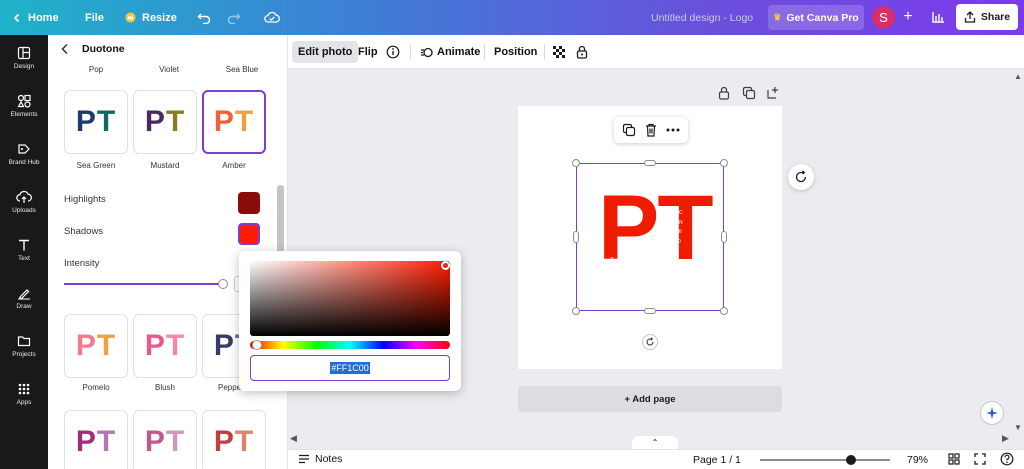 The width and height of the screenshot is (1024, 469). What do you see at coordinates (272, 17) in the screenshot?
I see `cloud-save-button` at bounding box center [272, 17].